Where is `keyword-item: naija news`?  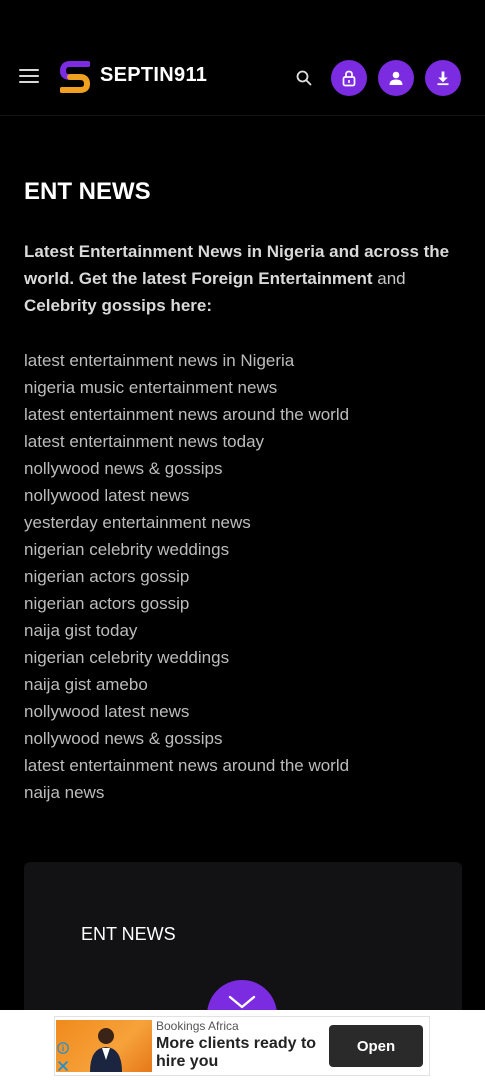 keyword-item: naija news is located at coordinates (64, 792).